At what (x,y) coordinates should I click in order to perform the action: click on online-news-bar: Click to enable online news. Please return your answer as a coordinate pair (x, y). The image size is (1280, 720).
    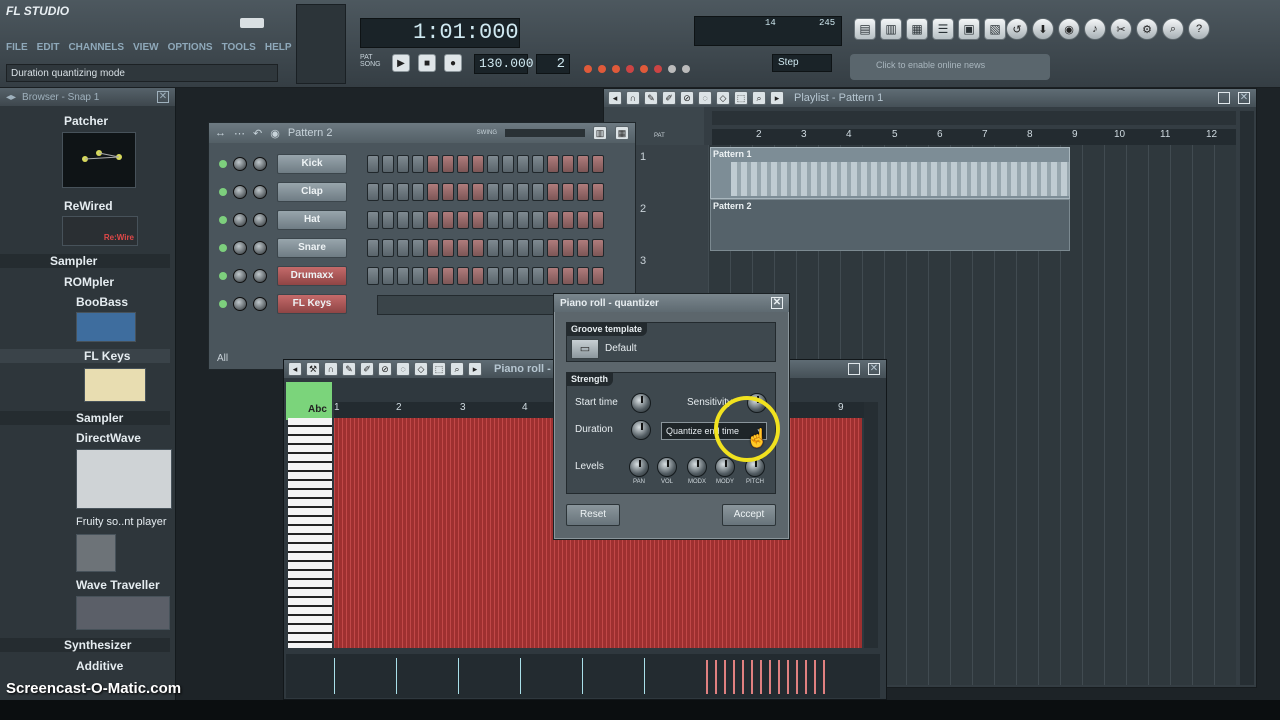
    Looking at the image, I should click on (950, 67).